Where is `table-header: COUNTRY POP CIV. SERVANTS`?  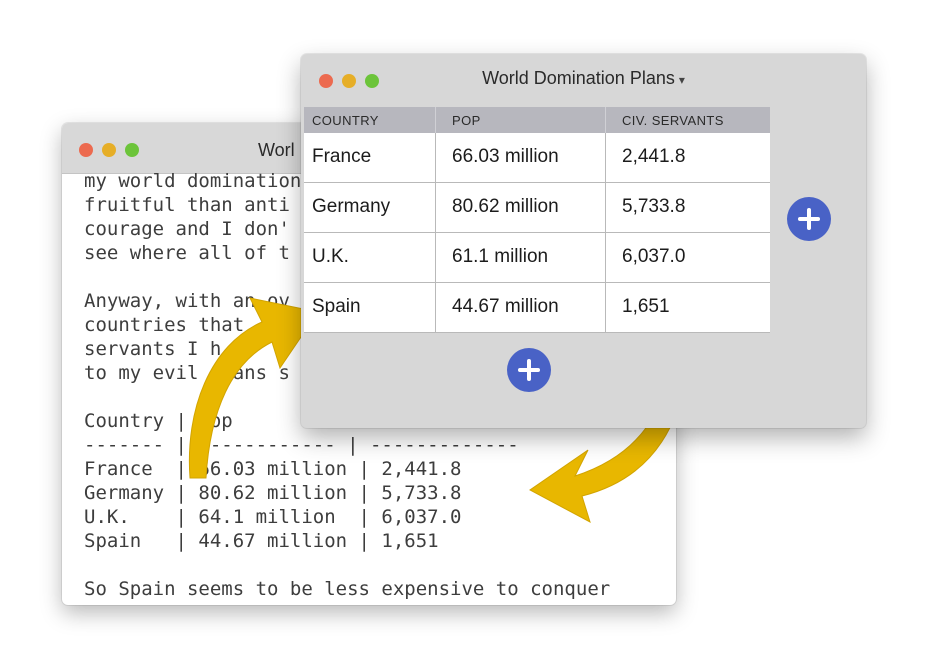
table-header: COUNTRY POP CIV. SERVANTS is located at coordinates (537, 120).